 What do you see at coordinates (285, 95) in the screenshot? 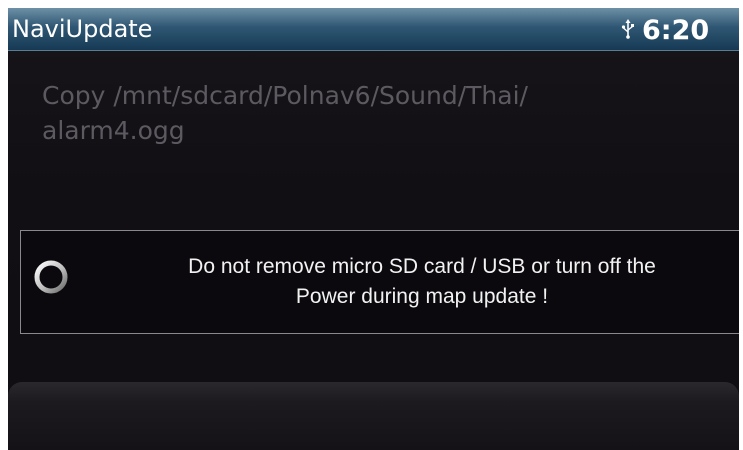
I see `copy-status-line-1: Copy /mnt/sdcard/Polnav6/Sound/Thai/` at bounding box center [285, 95].